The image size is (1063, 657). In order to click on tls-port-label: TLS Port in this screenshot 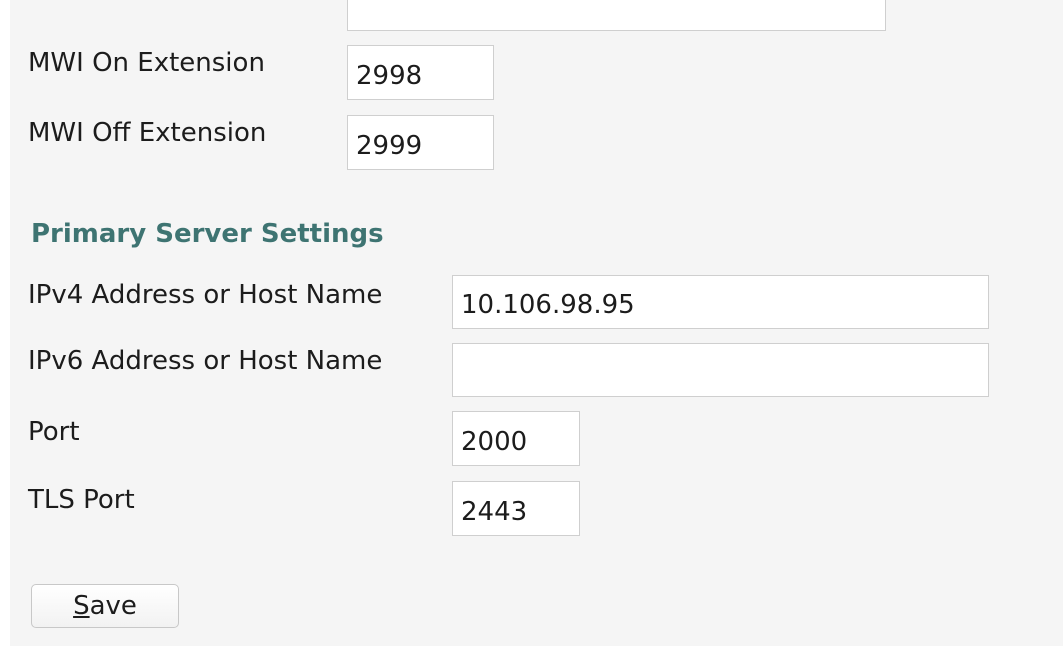, I will do `click(81, 500)`.